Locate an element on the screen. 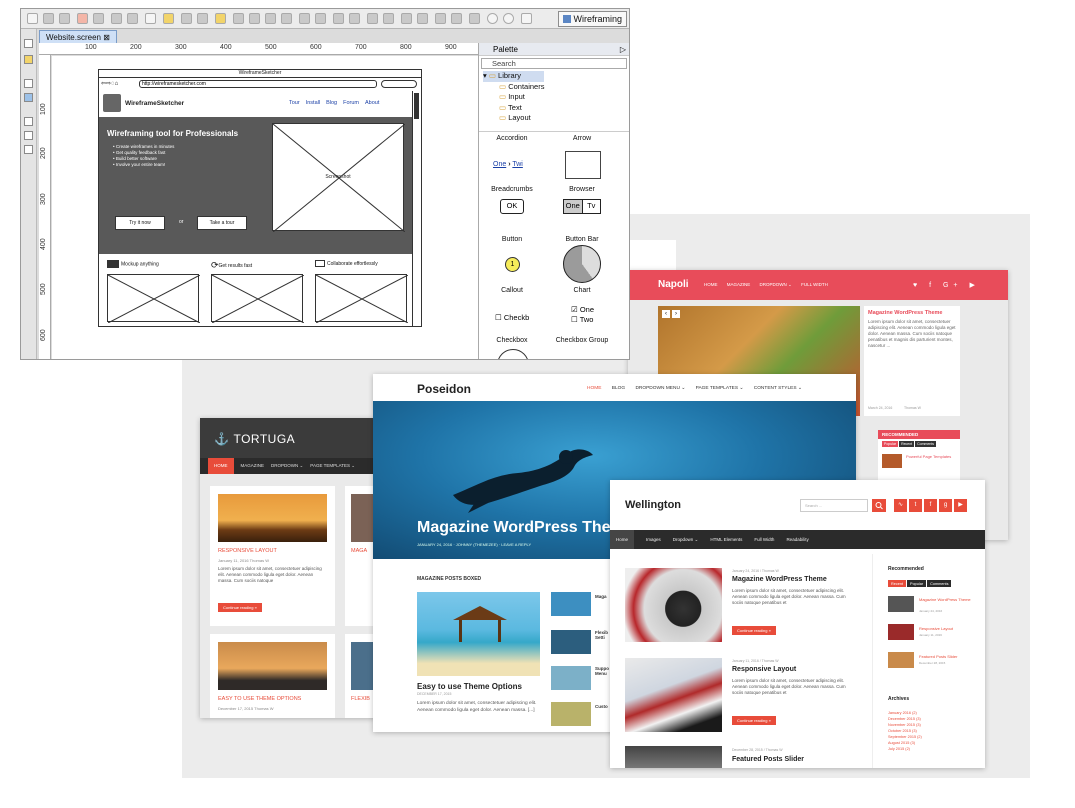 Image resolution: width=1075 pixels, height=808 pixels. poseidon-menu-blog: BLOG is located at coordinates (618, 388).